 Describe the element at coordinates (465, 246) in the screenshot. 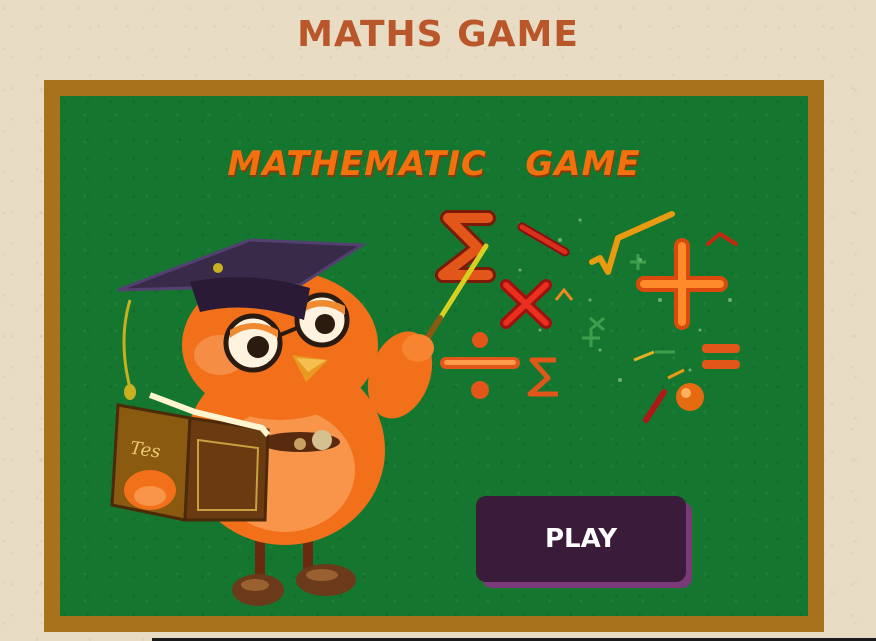

I see `sigma-icon` at that location.